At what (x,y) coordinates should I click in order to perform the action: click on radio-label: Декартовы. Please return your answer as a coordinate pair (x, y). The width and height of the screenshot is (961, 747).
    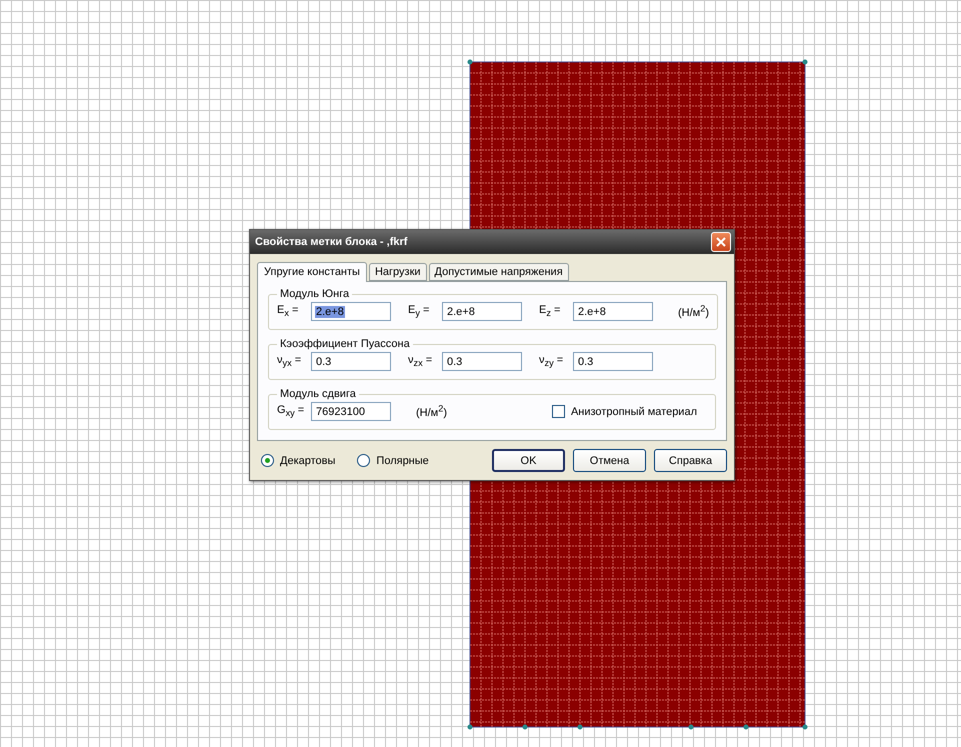
    Looking at the image, I should click on (308, 460).